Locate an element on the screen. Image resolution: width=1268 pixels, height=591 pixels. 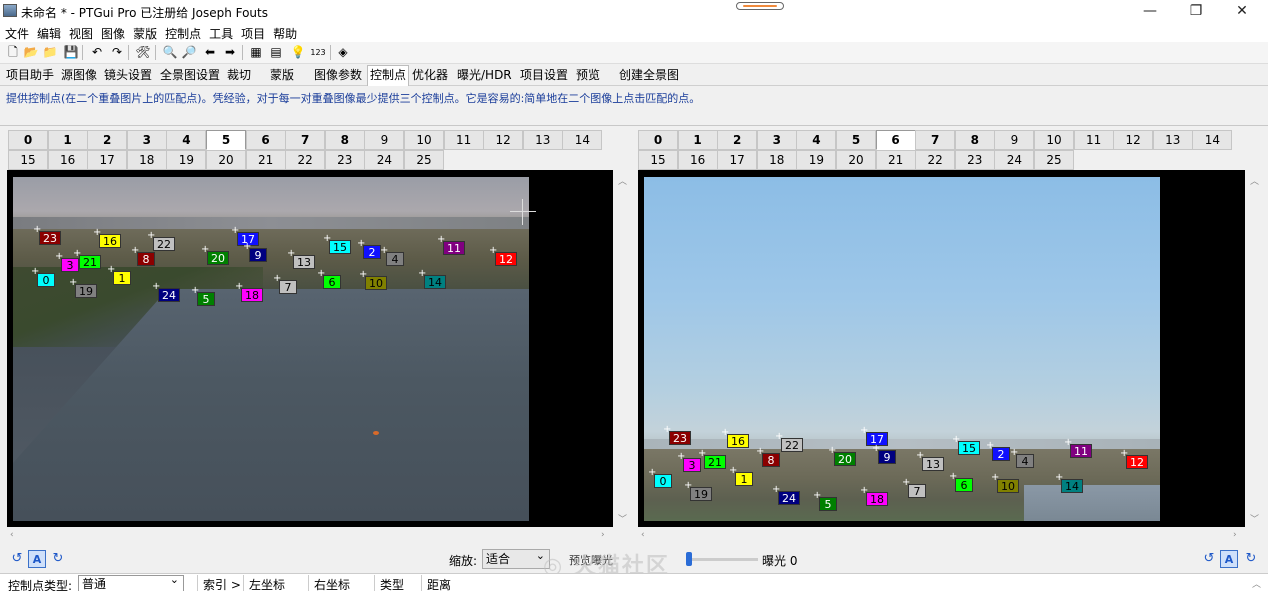
left-image-tab: 25 is located at coordinates (424, 160).